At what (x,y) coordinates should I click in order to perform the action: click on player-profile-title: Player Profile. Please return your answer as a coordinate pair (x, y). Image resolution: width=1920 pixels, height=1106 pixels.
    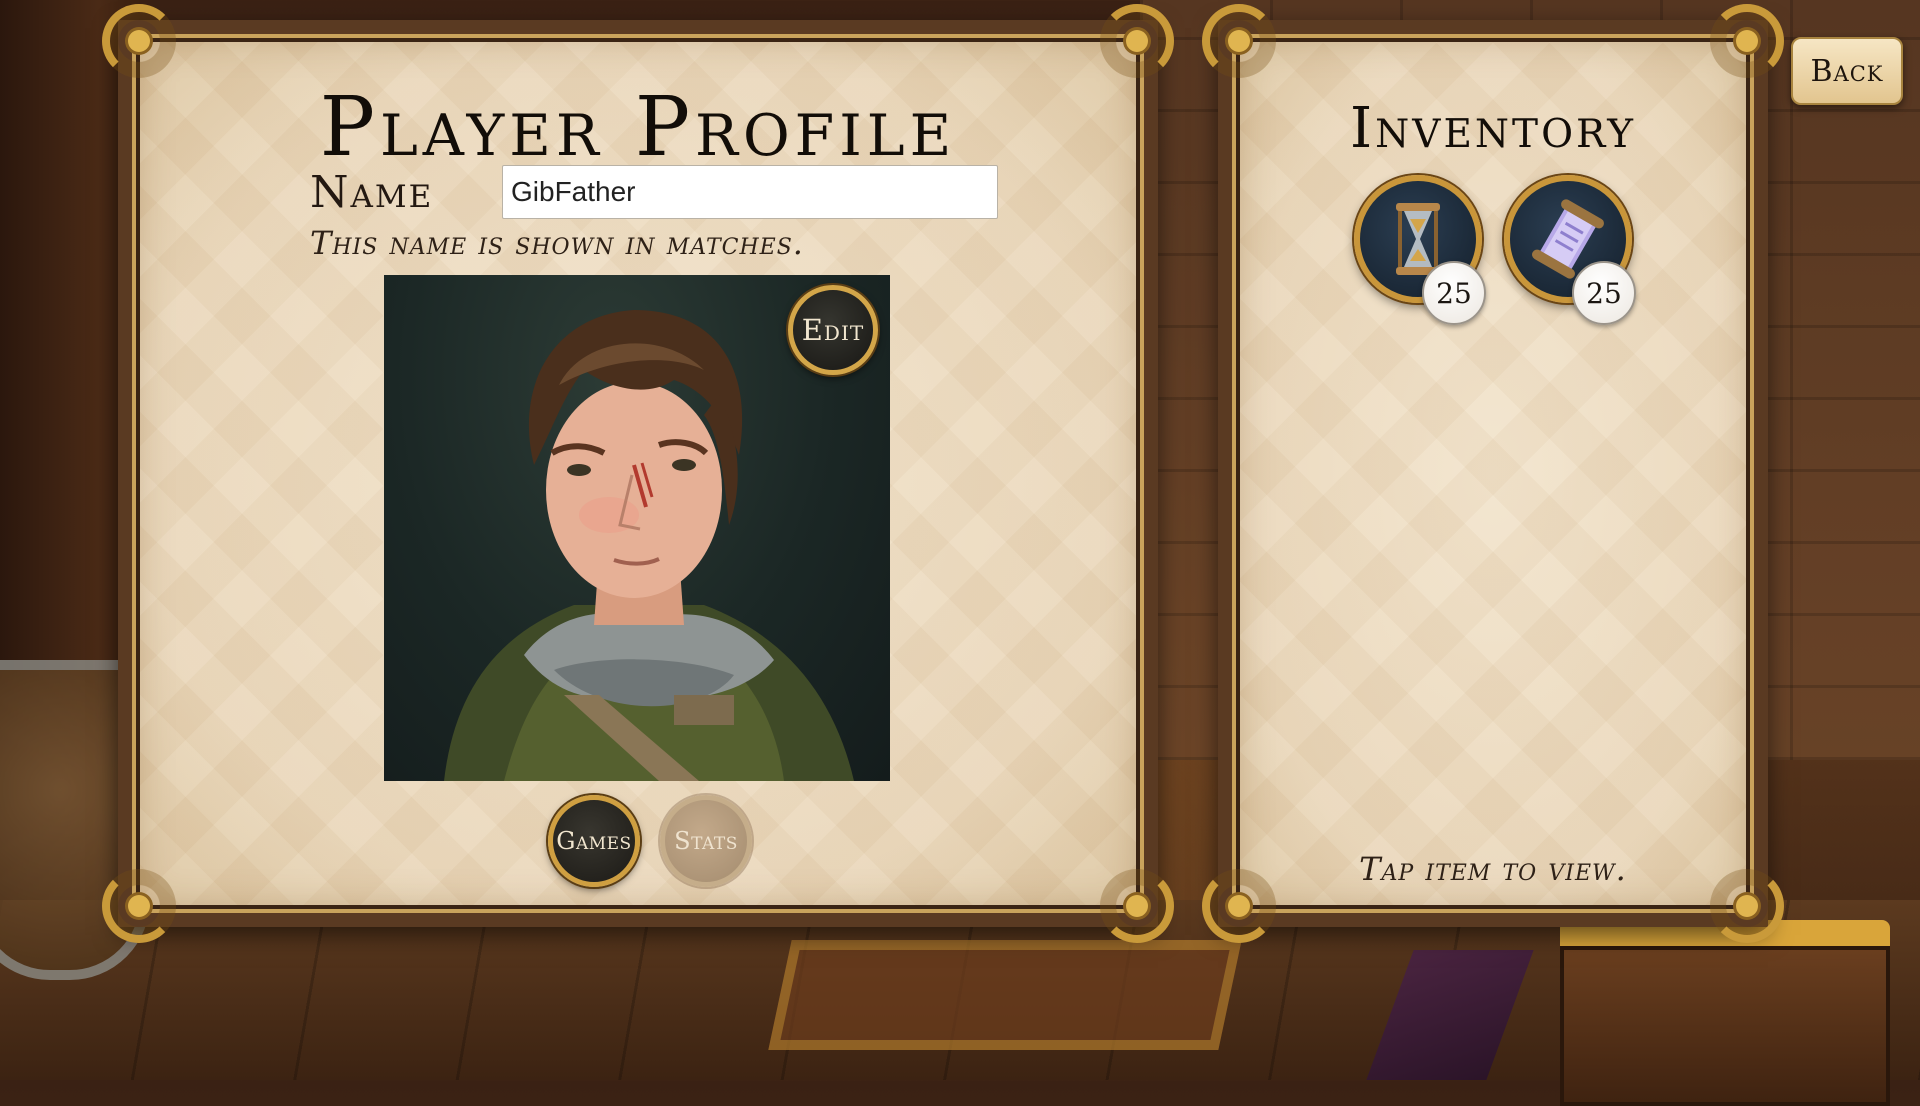
    Looking at the image, I should click on (638, 127).